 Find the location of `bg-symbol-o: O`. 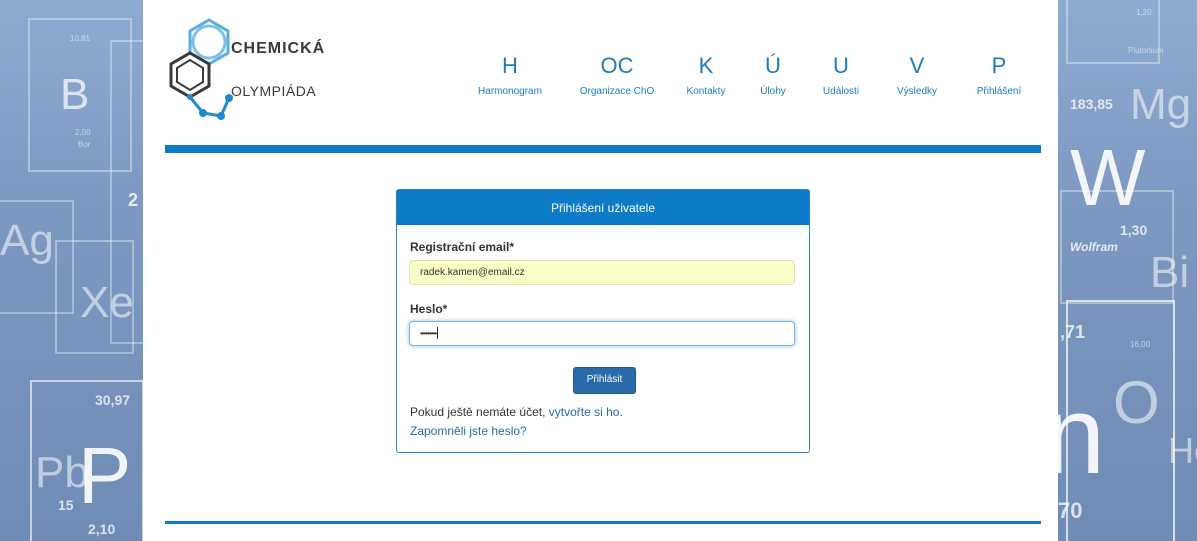

bg-symbol-o: O is located at coordinates (1136, 402).